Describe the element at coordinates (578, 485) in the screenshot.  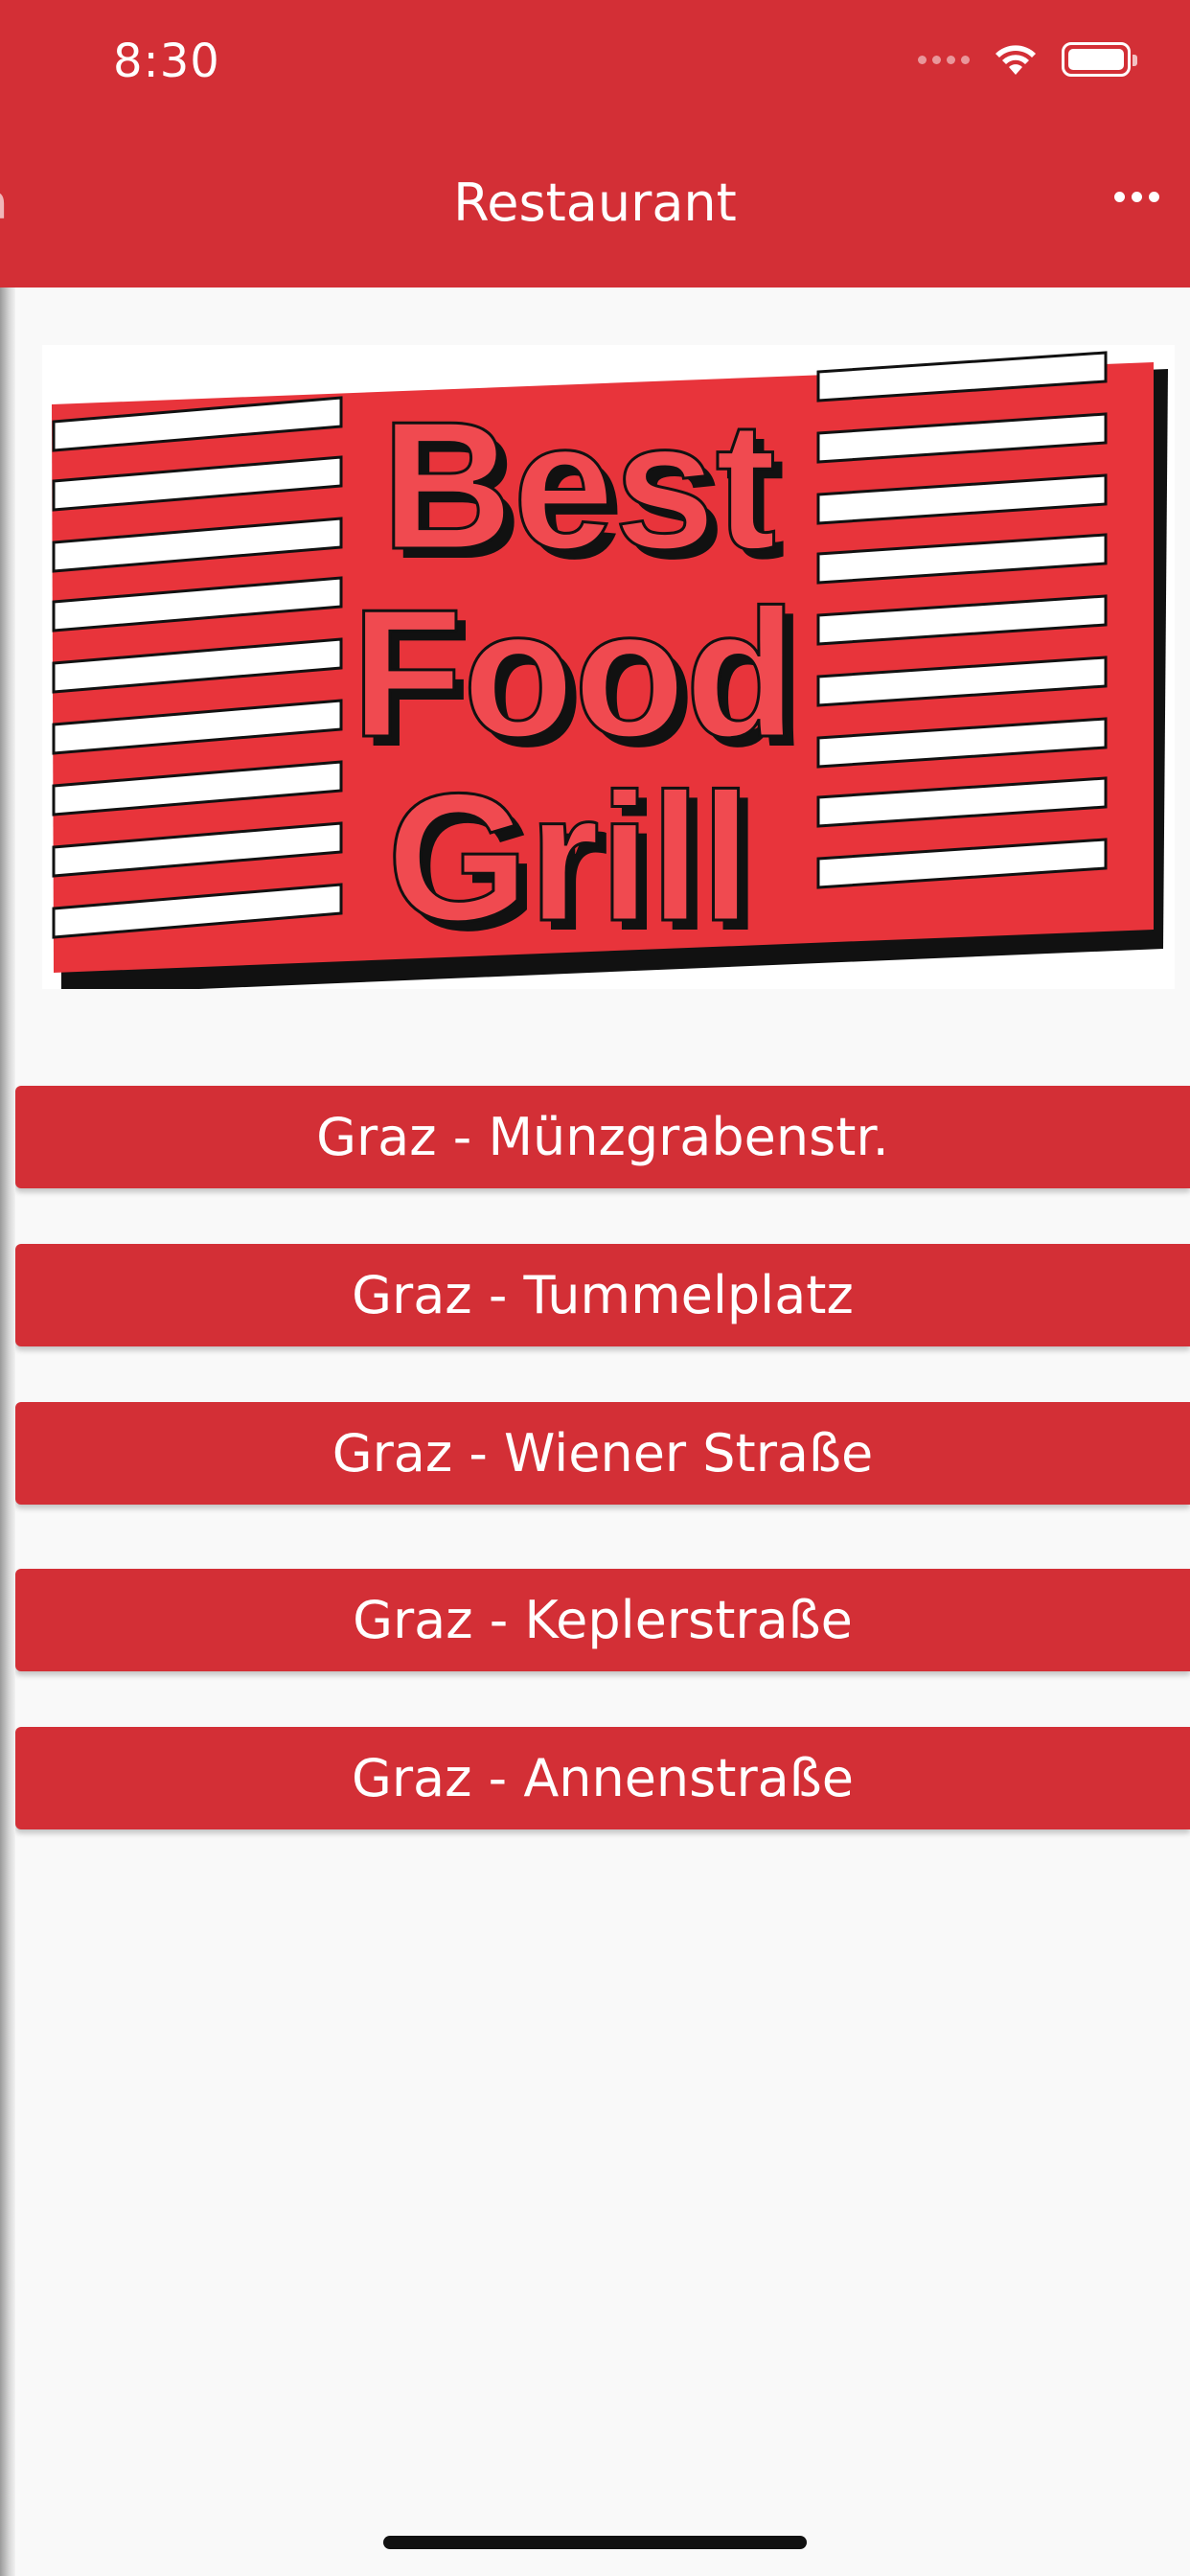
I see `logo-text-best-front: Best` at that location.